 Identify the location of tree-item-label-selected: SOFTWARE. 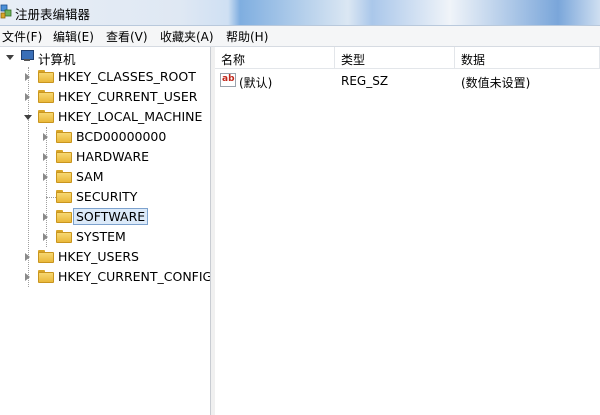
(111, 216).